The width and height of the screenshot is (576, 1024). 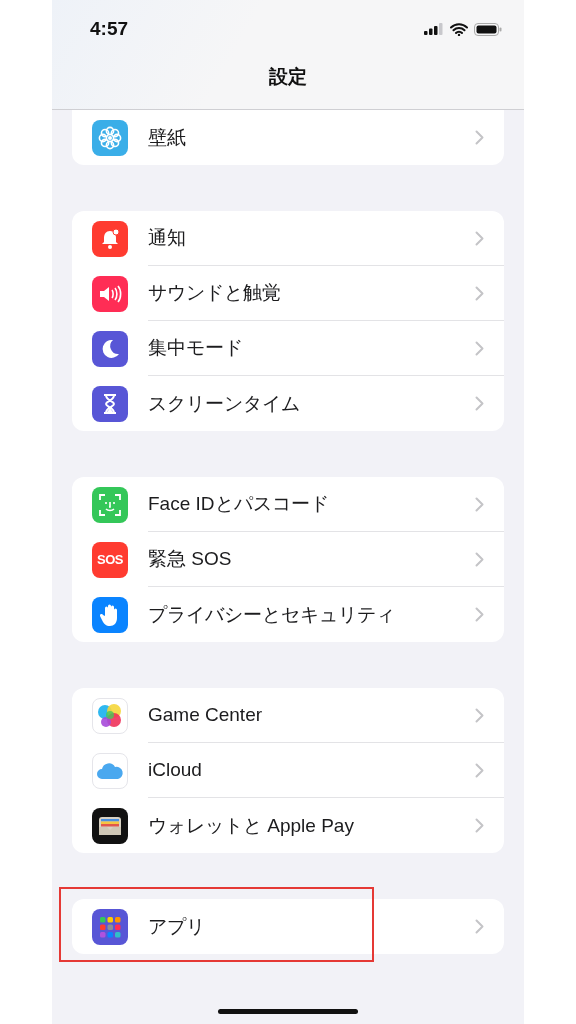 I want to click on hand-icon, so click(x=110, y=614).